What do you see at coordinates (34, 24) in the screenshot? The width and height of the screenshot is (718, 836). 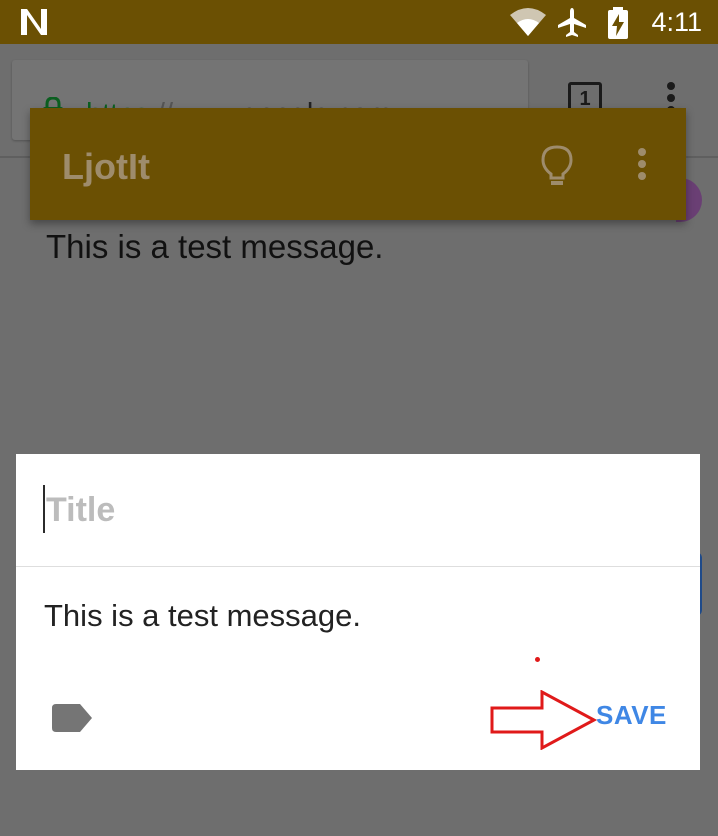 I see `notification-n-icon` at bounding box center [34, 24].